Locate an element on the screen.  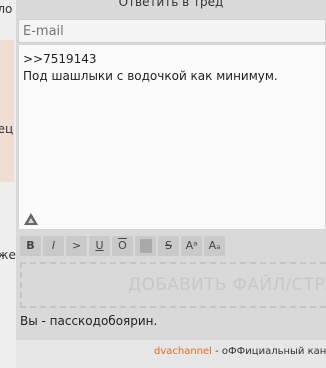
form-footer: dvachannel - оФФициальный канал is located at coordinates (171, 354).